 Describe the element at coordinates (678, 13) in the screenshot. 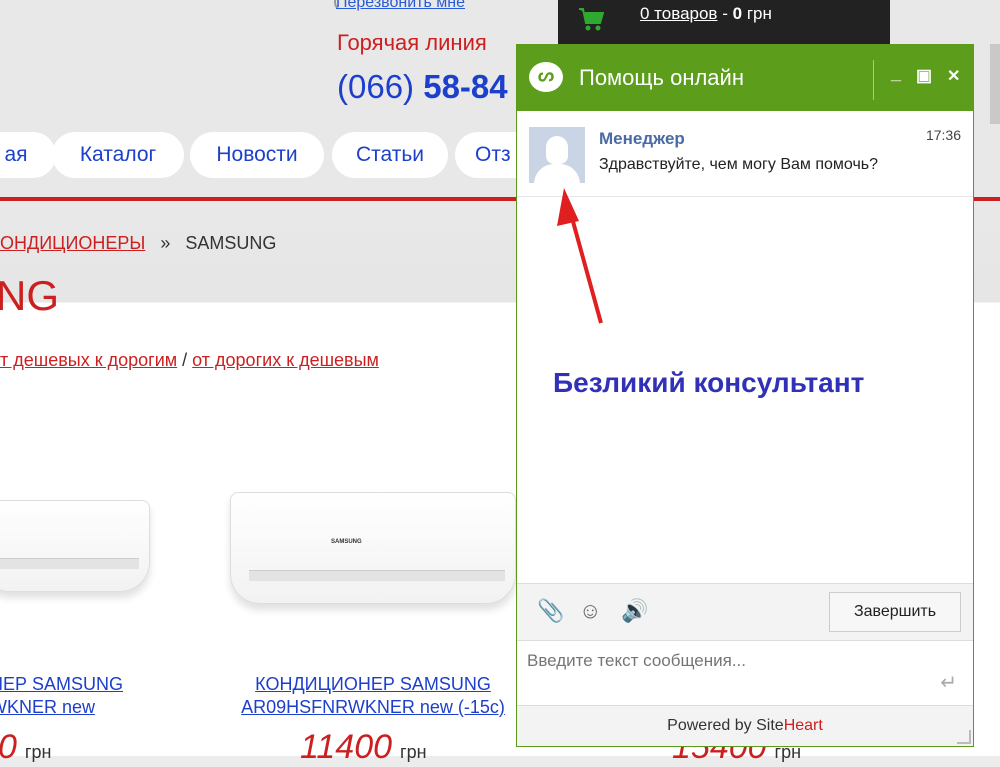

I see `cart-items-link: 0 товаров` at that location.